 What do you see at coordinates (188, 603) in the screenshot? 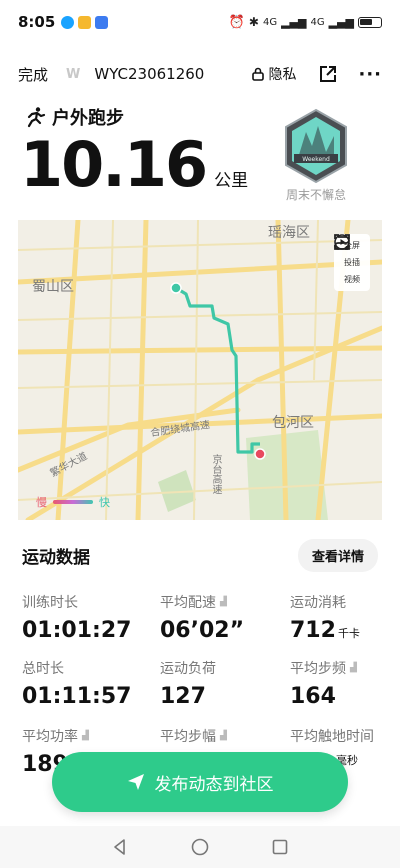
I see `stat-label: 平均配速` at bounding box center [188, 603].